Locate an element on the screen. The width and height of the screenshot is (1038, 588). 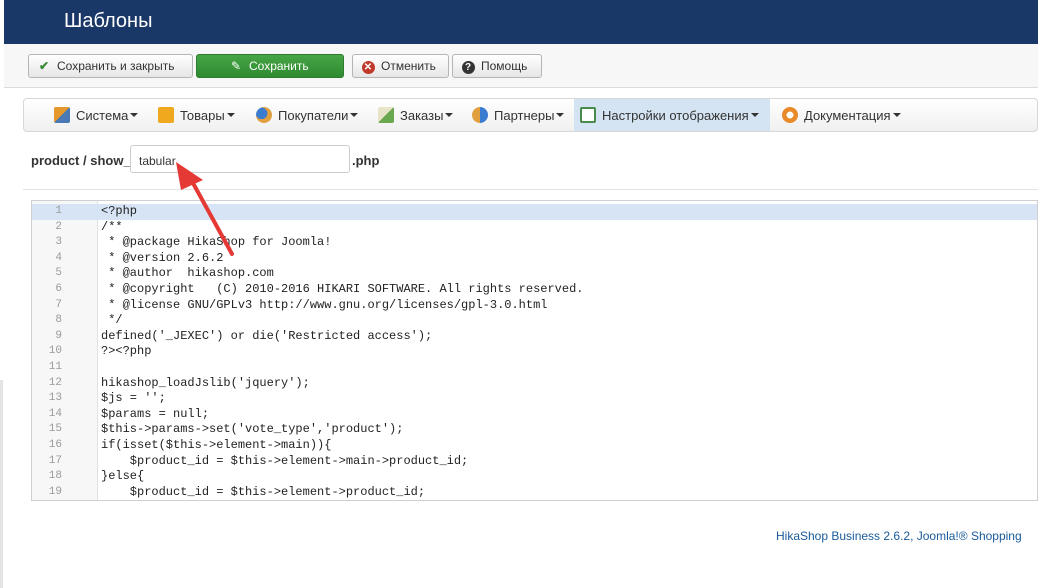
partner-icon is located at coordinates (480, 115).